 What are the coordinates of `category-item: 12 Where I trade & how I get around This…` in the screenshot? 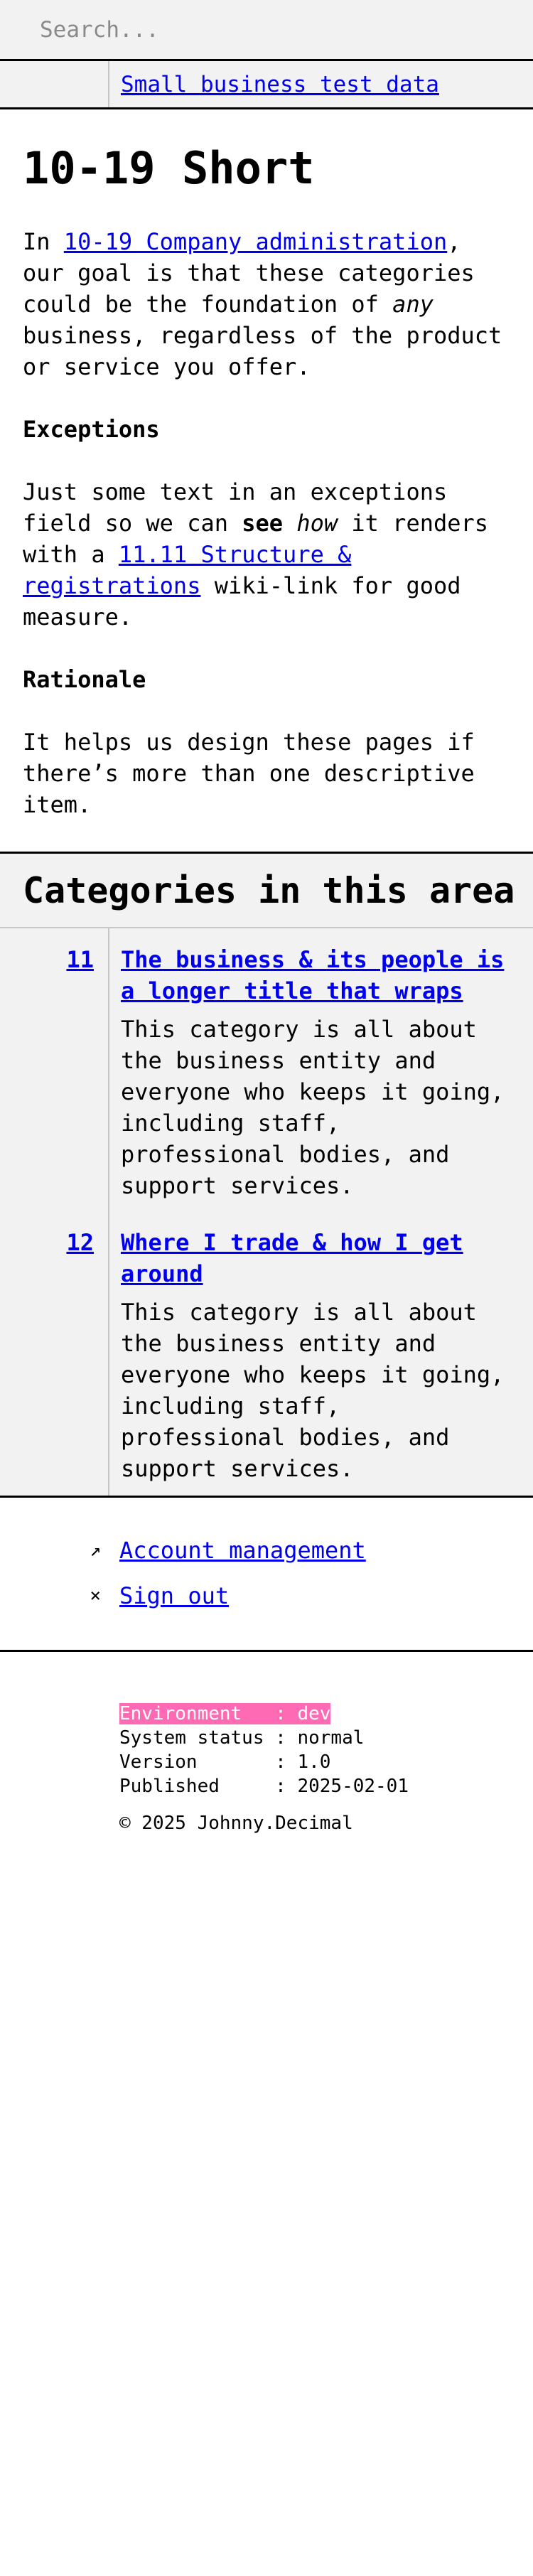 It's located at (299, 1355).